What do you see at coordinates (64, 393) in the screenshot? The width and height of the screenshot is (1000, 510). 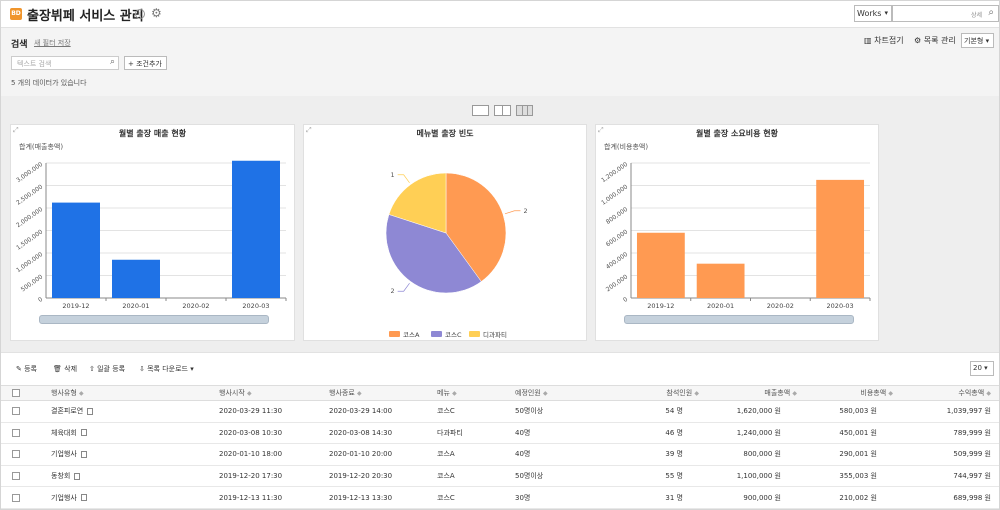 I see `header-label: 행사유형` at bounding box center [64, 393].